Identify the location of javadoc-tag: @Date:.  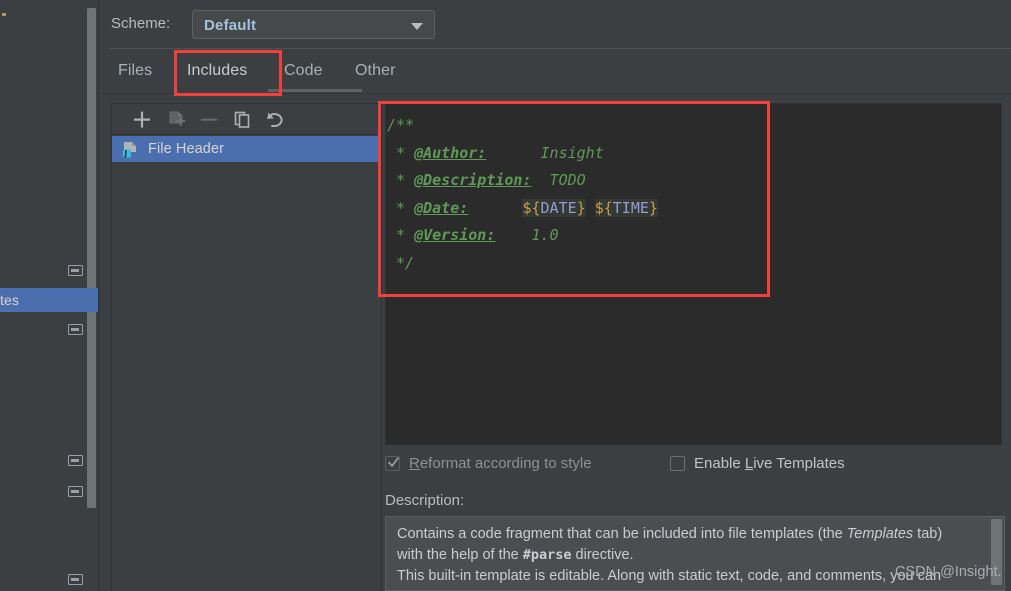
(441, 207).